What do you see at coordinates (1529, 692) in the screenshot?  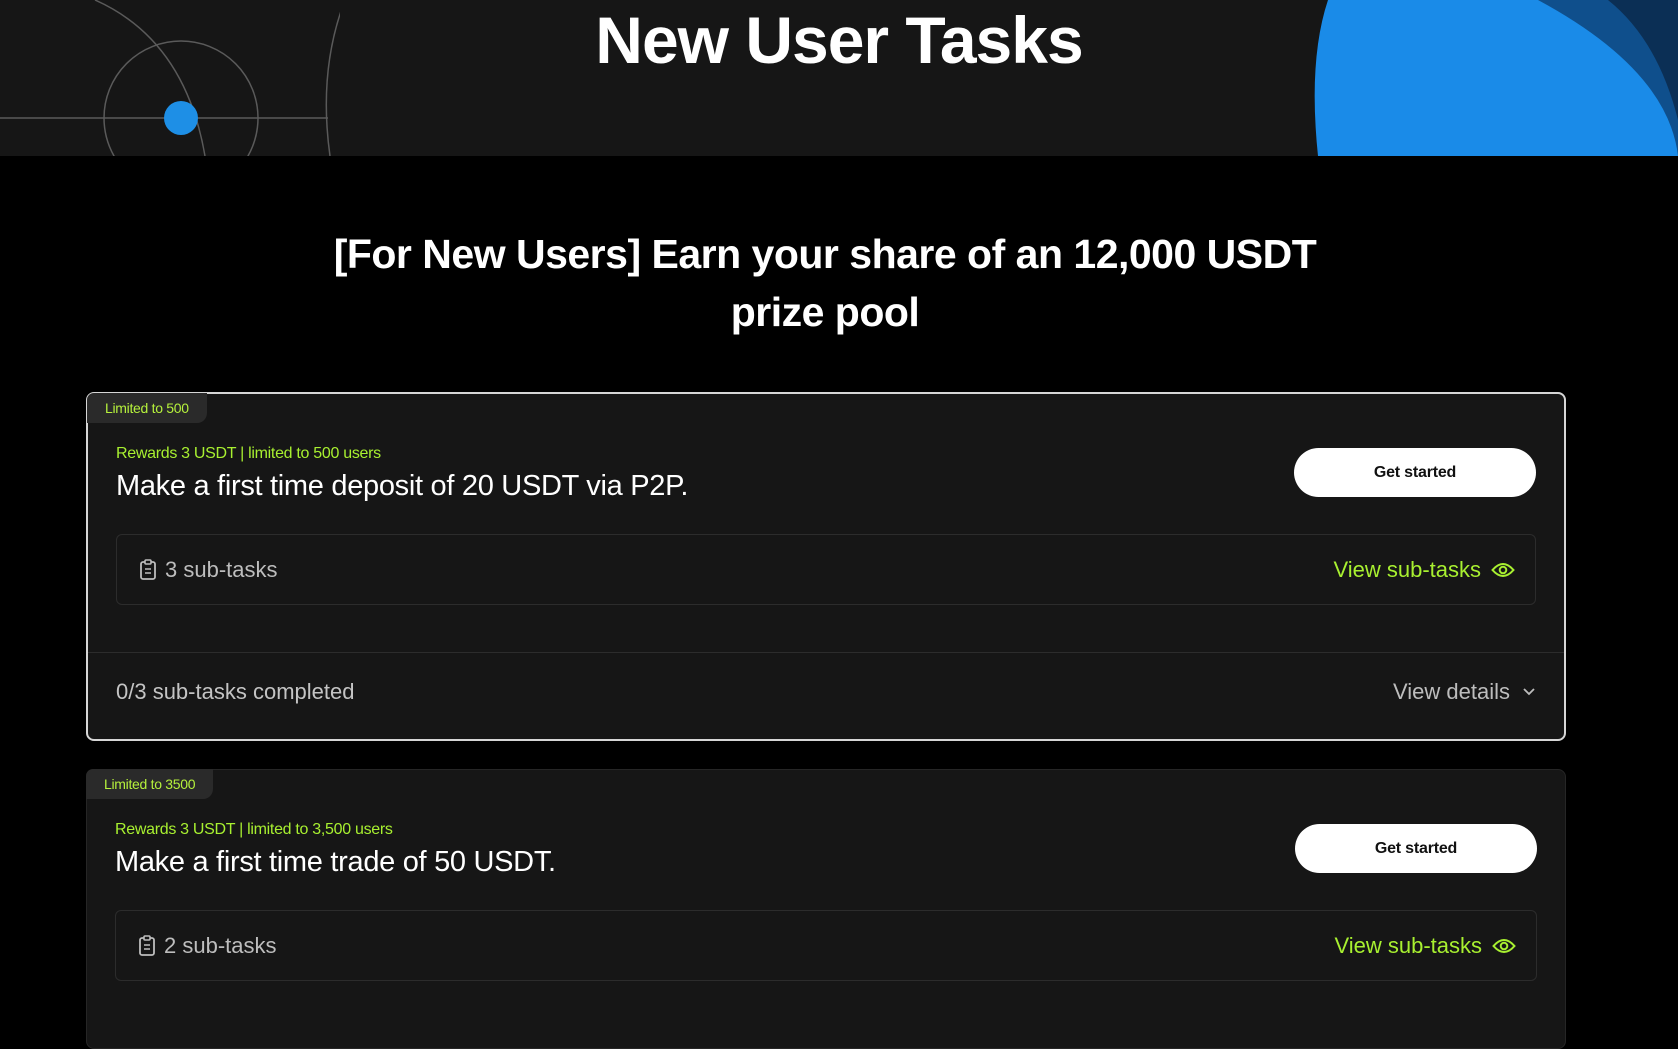 I see `chevron-down-icon` at bounding box center [1529, 692].